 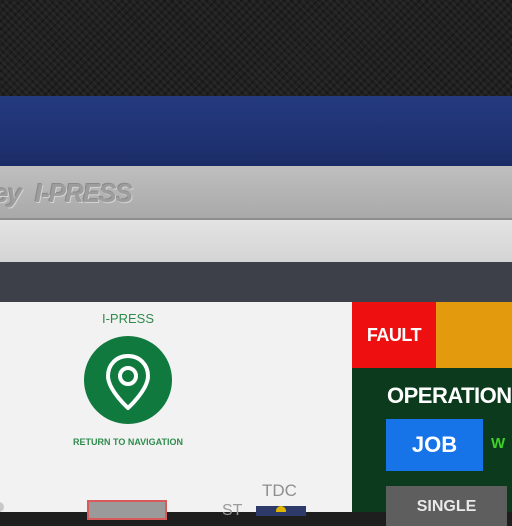 I want to click on app-title-name: I-PRESS, so click(x=83, y=193).